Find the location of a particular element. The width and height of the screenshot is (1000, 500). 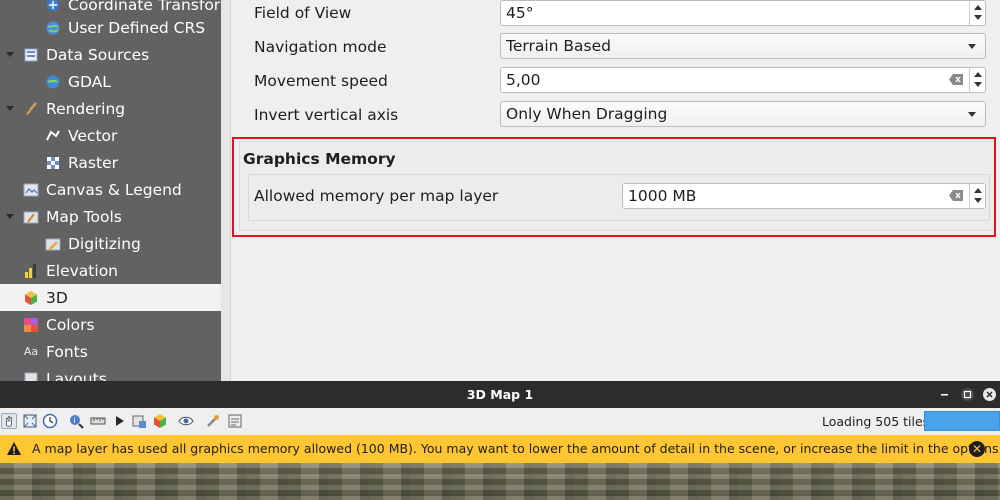

sidebar-item-fonts: Aa Fonts is located at coordinates (110, 351).